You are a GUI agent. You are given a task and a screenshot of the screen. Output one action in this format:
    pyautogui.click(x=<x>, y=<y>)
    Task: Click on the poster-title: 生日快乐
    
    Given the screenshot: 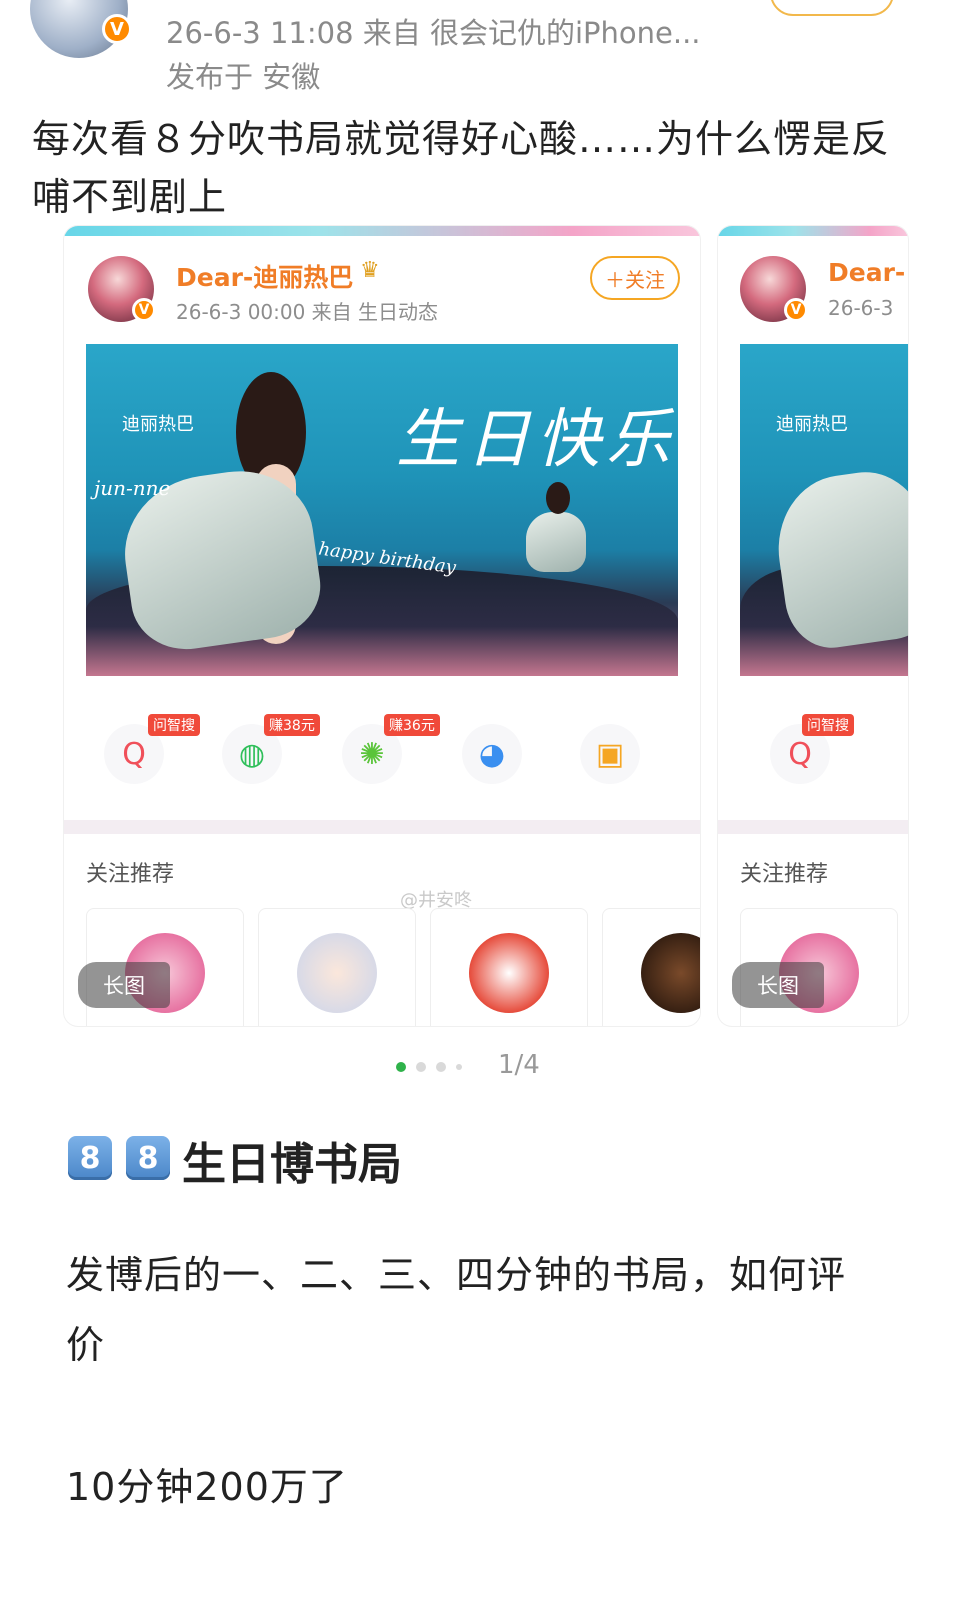 What is the action you would take?
    pyautogui.click(x=536, y=440)
    